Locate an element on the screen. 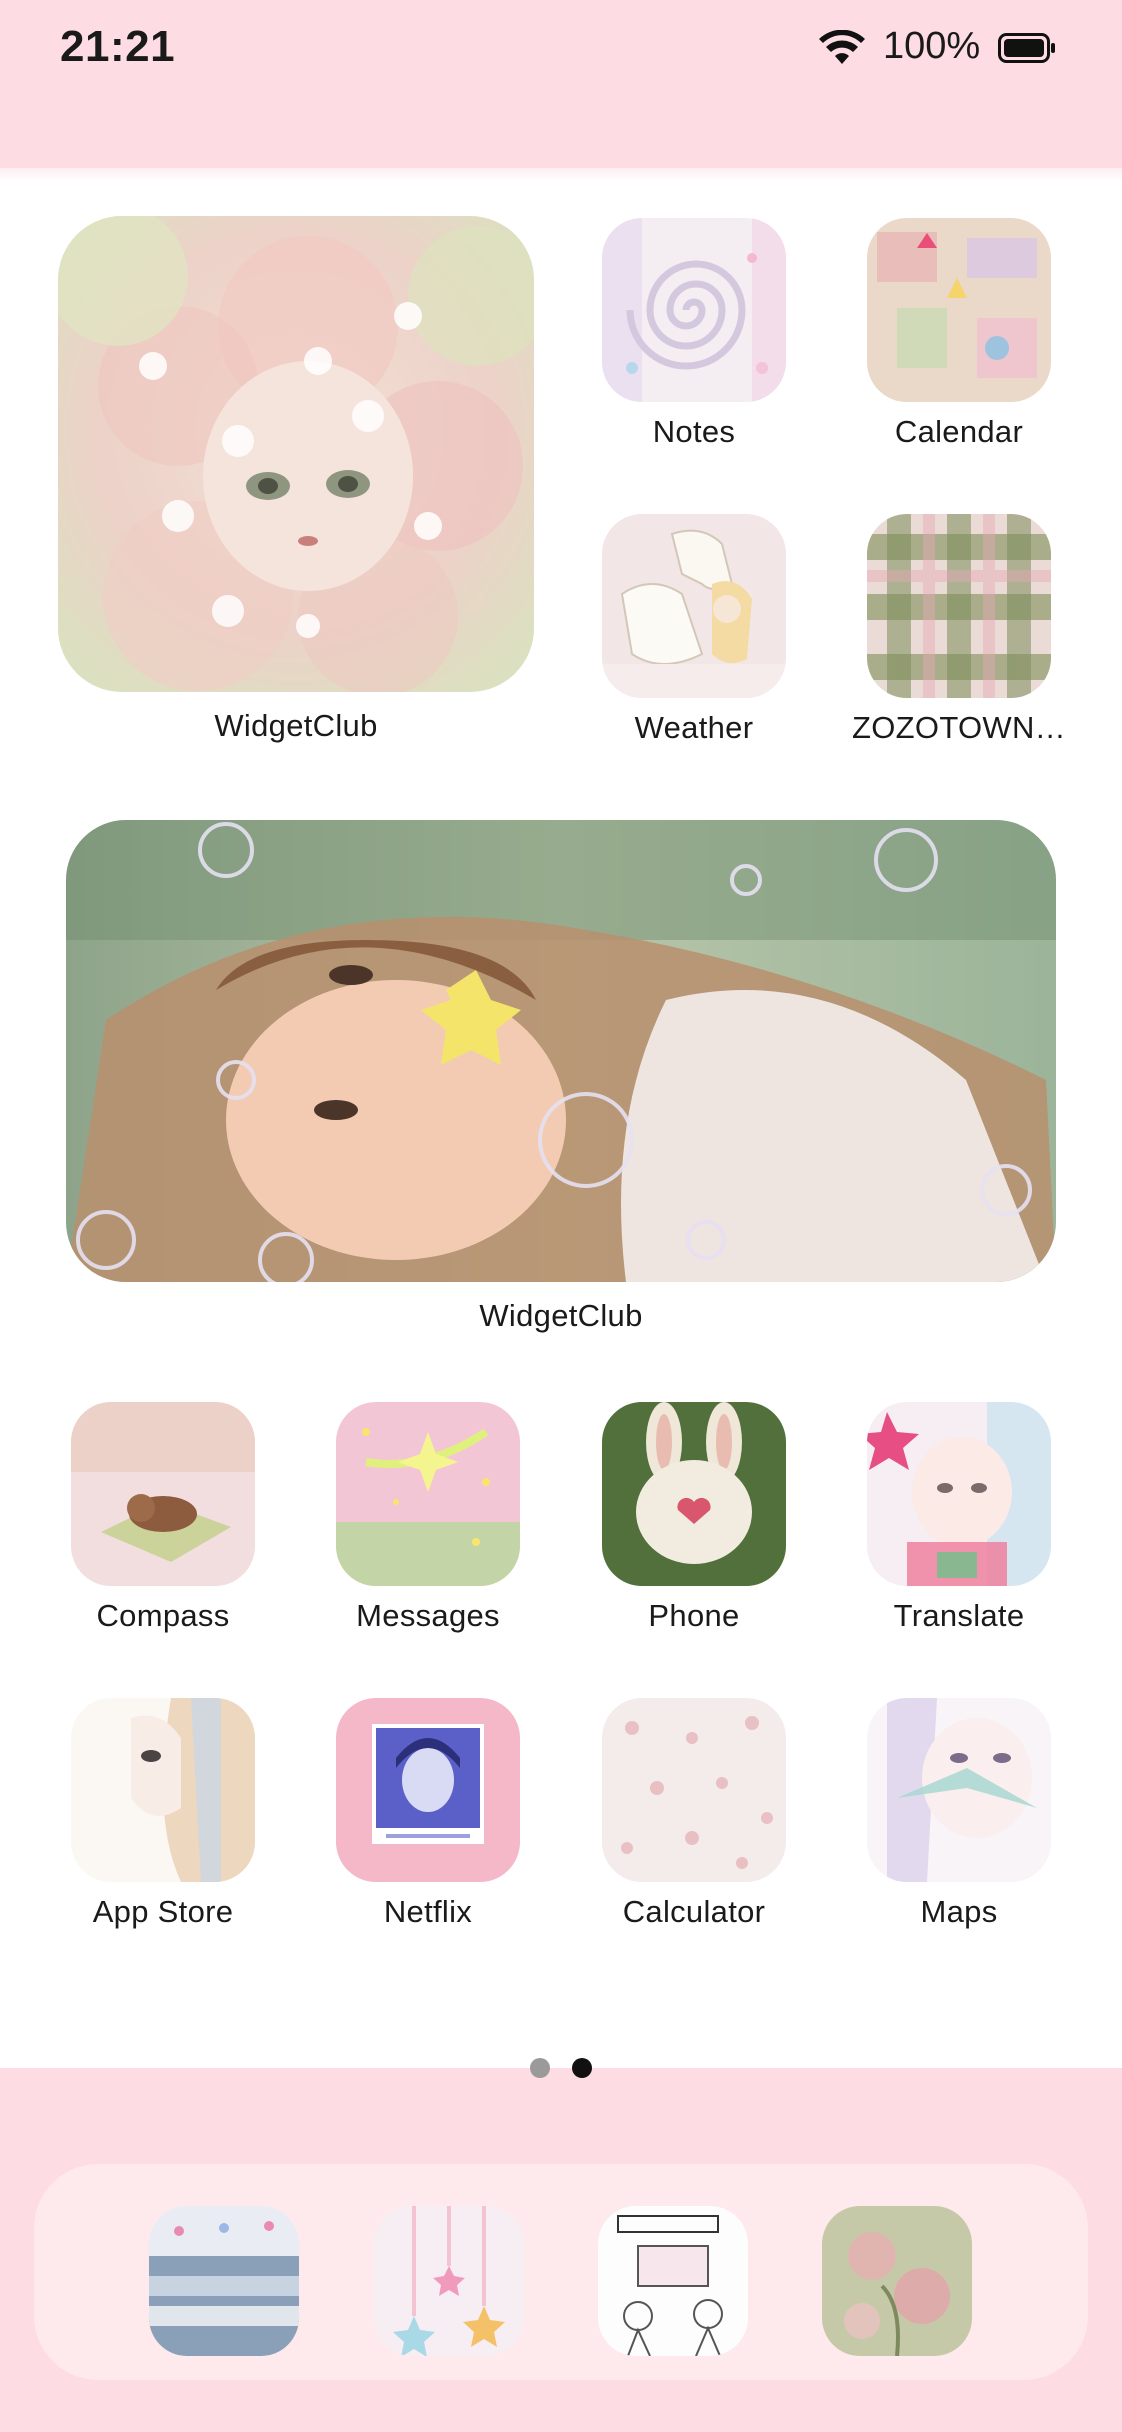  weather-label: Weather is located at coordinates (694, 727).